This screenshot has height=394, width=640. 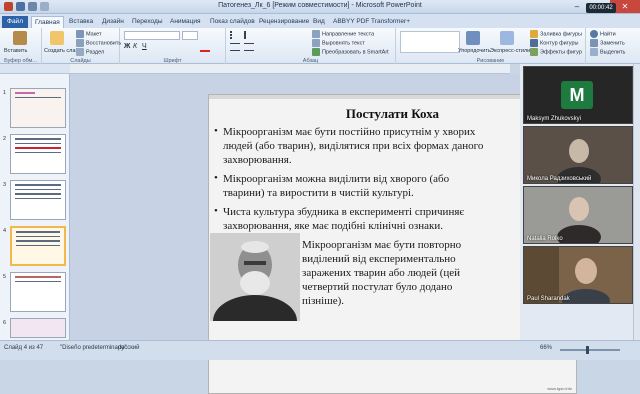 What do you see at coordinates (15, 51) in the screenshot?
I see `paste-button: Вставить` at bounding box center [15, 51].